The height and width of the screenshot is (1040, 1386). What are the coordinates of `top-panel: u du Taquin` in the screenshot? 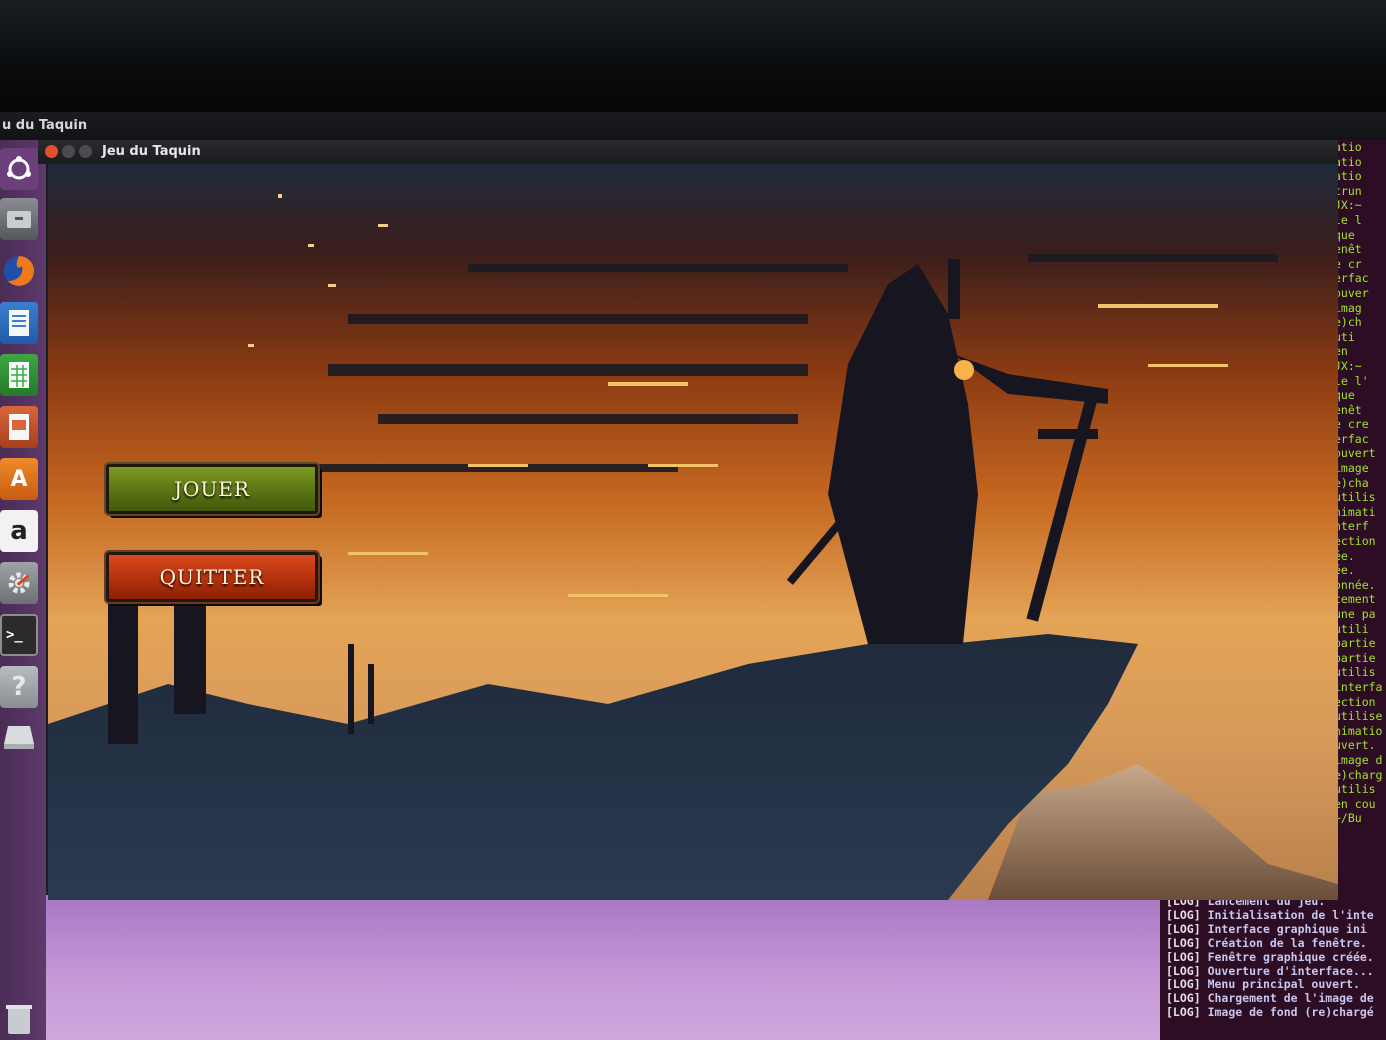 It's located at (693, 126).